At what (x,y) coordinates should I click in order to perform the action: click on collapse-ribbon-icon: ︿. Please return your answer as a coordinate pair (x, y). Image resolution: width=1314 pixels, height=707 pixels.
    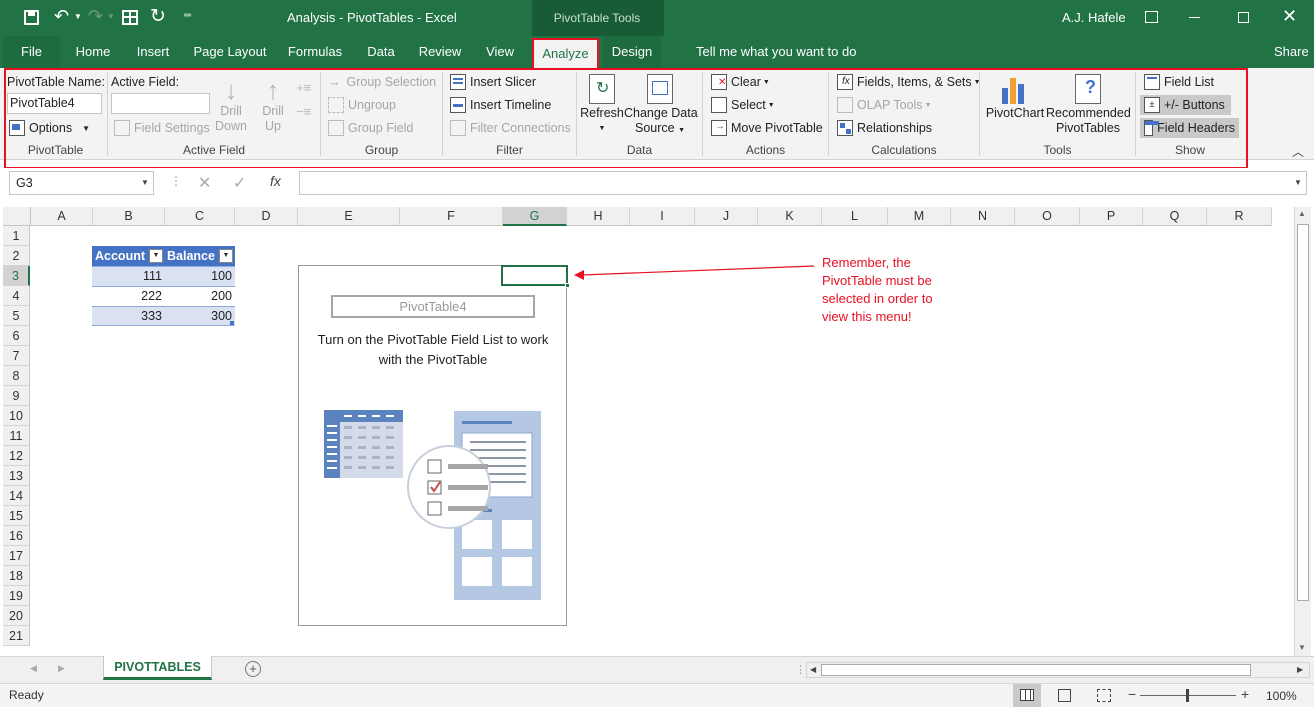
    Looking at the image, I should click on (1298, 151).